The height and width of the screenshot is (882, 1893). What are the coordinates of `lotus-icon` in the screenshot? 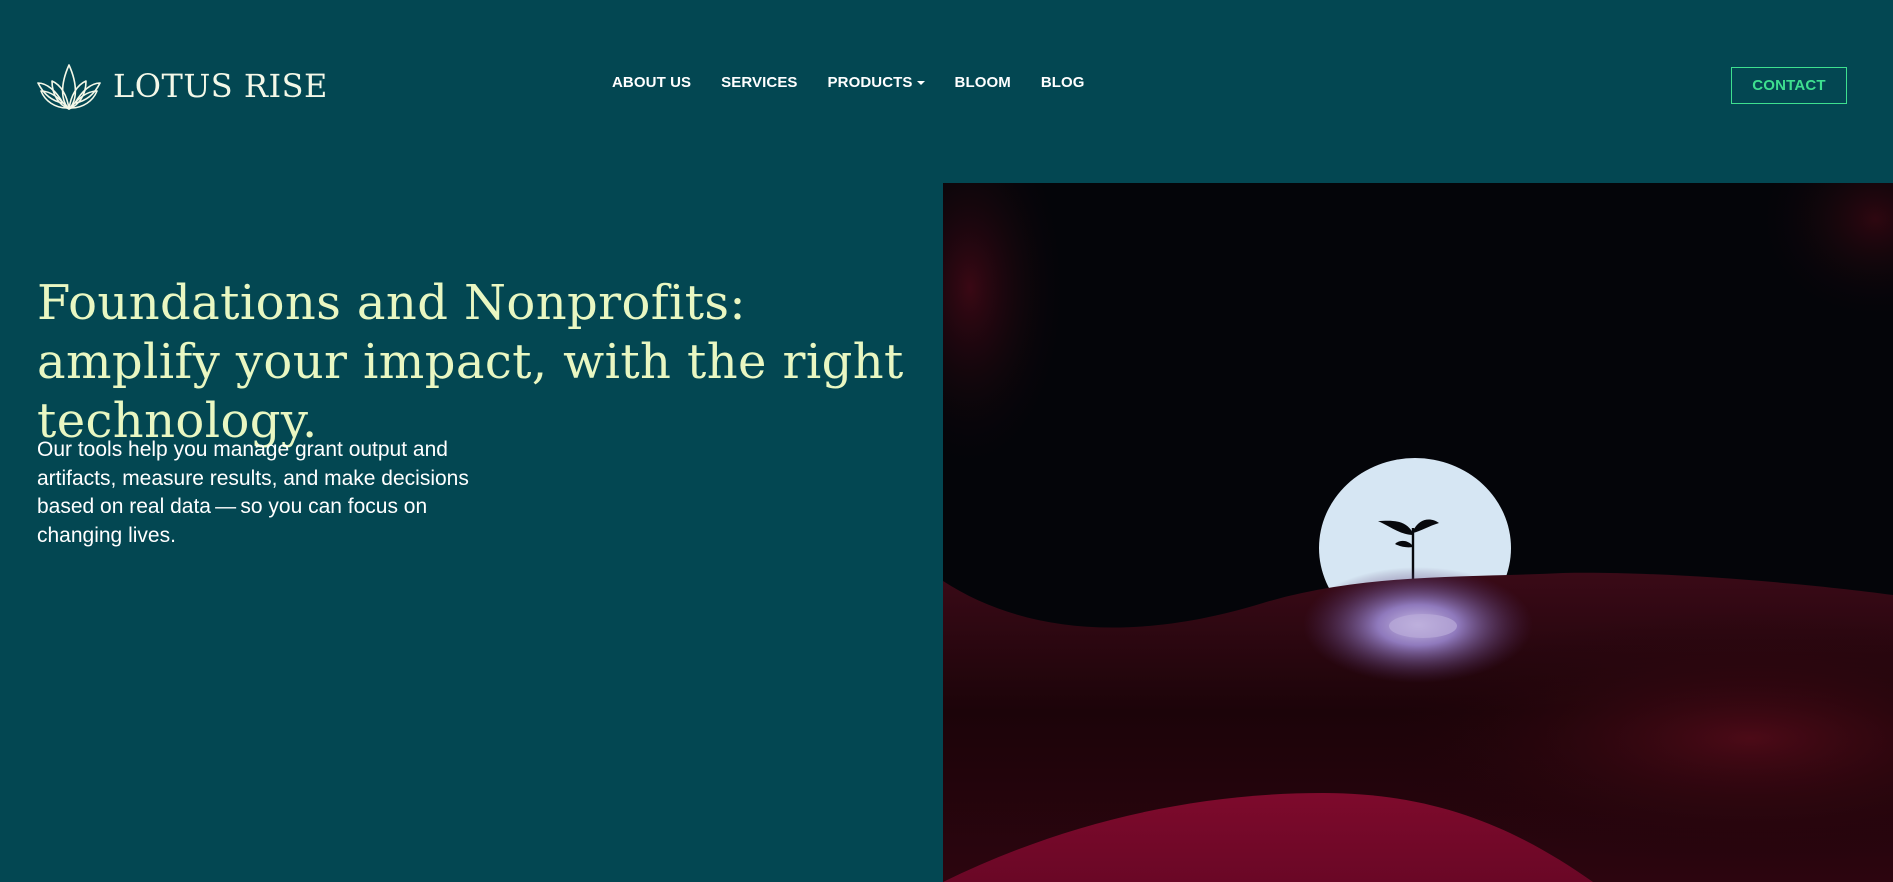 It's located at (69, 87).